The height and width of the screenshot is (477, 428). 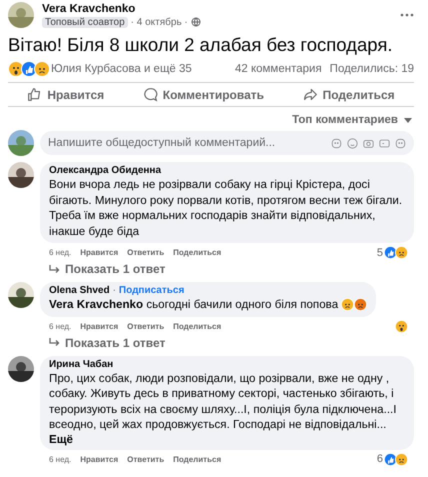 I want to click on contributor-badge: Топовый соавтор, so click(x=85, y=22).